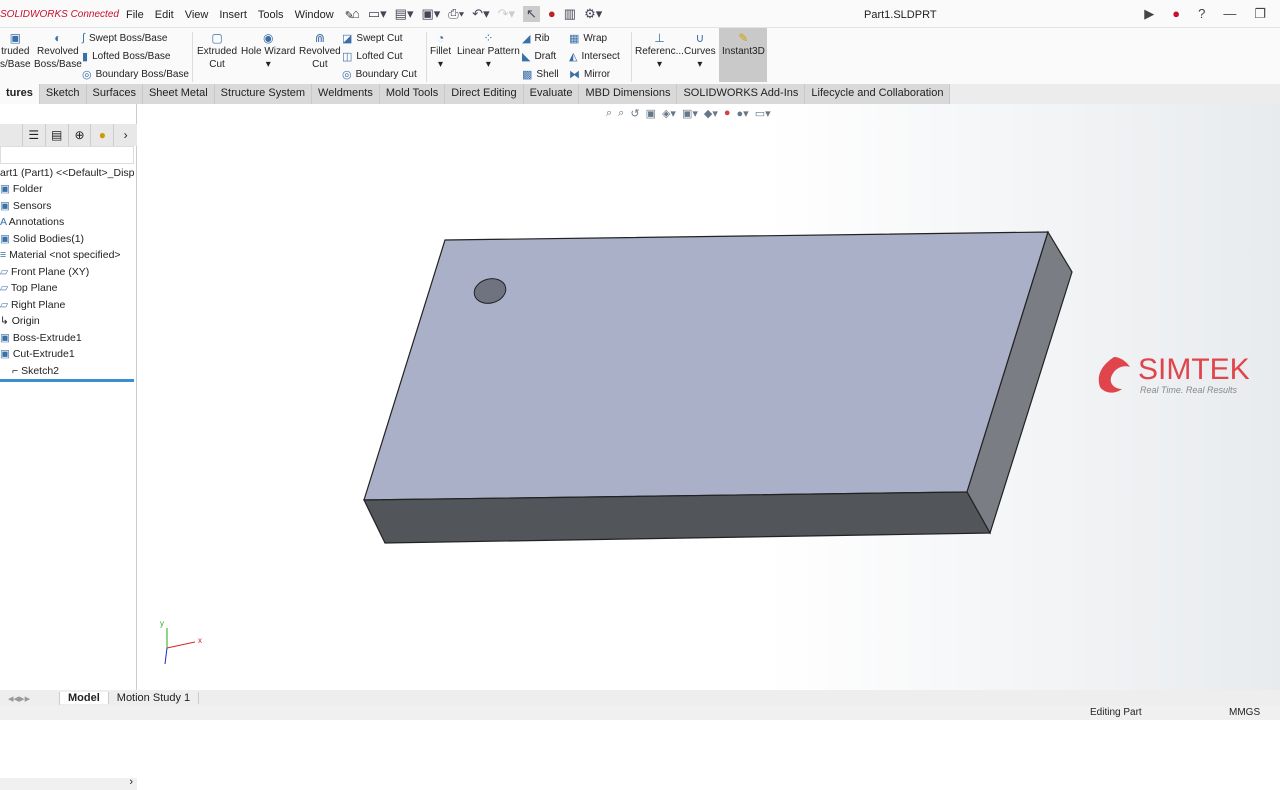 Image resolution: width=1280 pixels, height=790 pixels. I want to click on swept-boss-button: ∫ Swept Boss/Base, so click(124, 38).